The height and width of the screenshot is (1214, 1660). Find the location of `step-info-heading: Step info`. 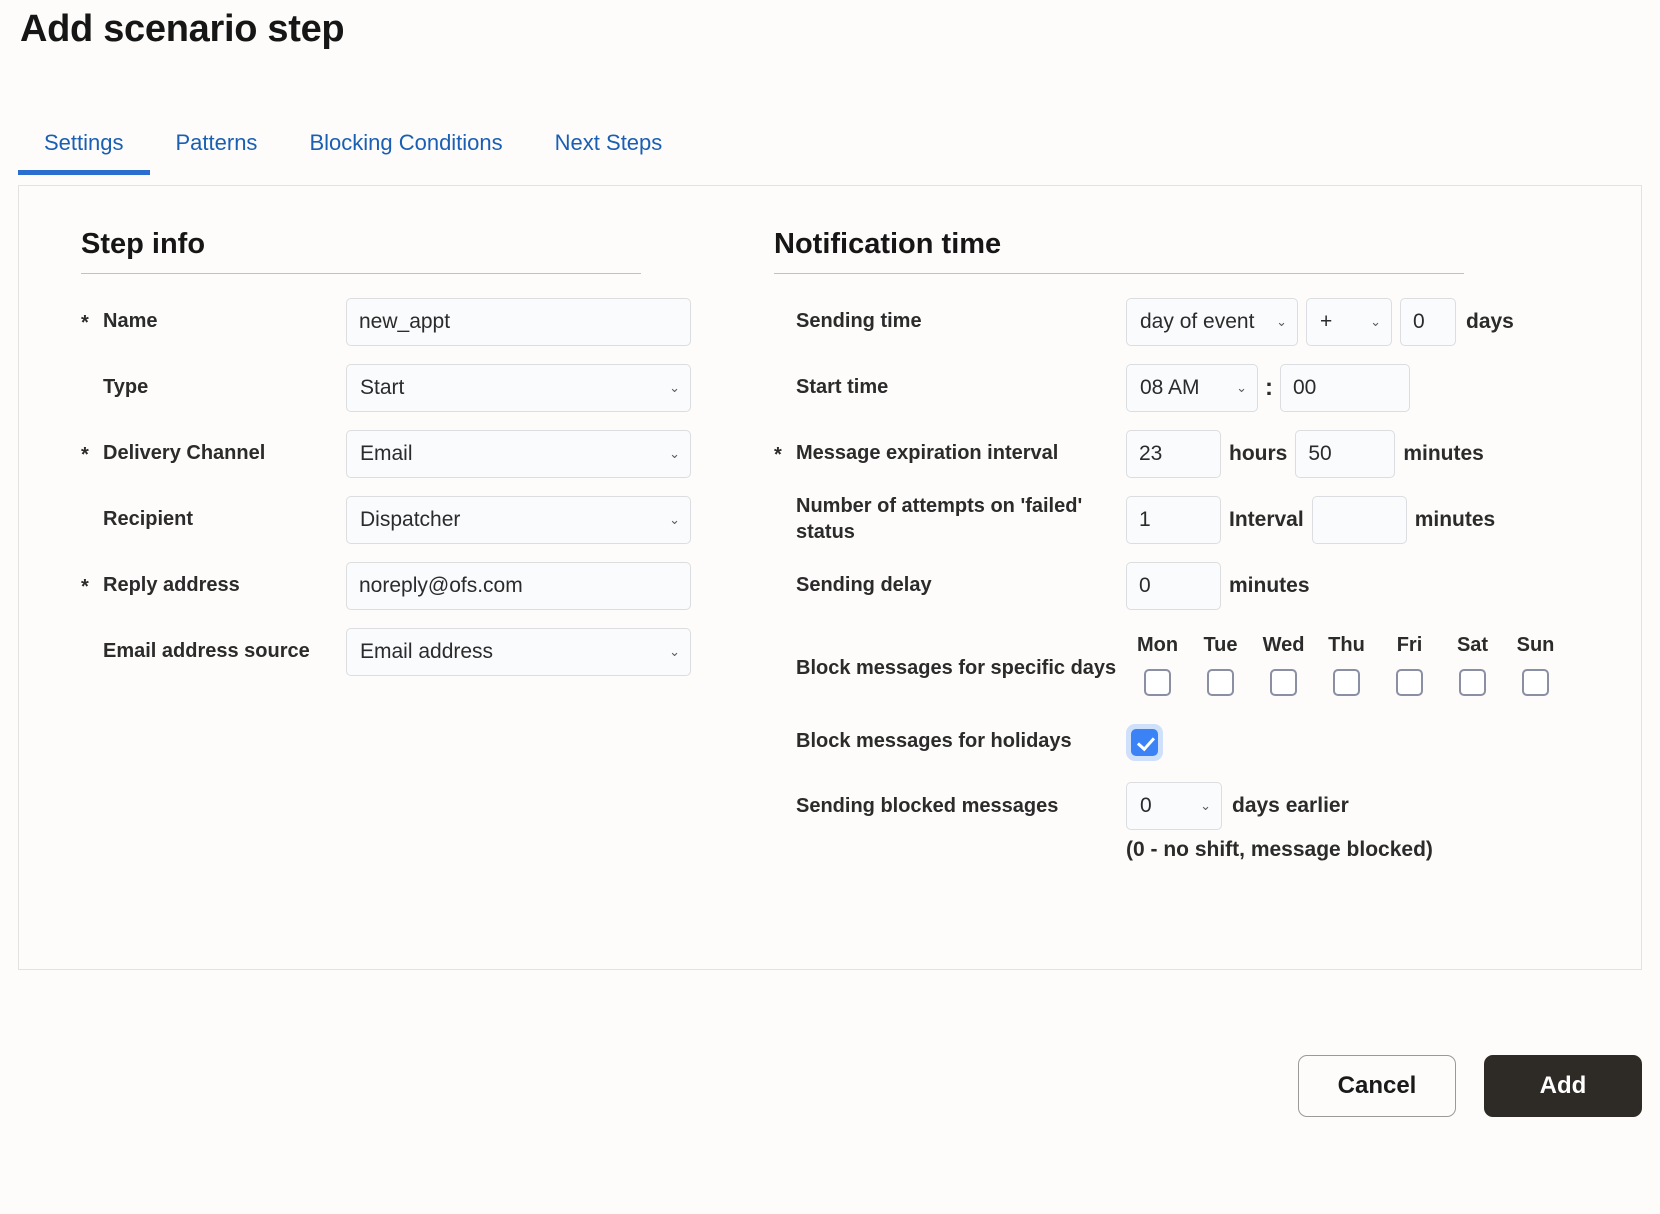

step-info-heading: Step info is located at coordinates (361, 251).